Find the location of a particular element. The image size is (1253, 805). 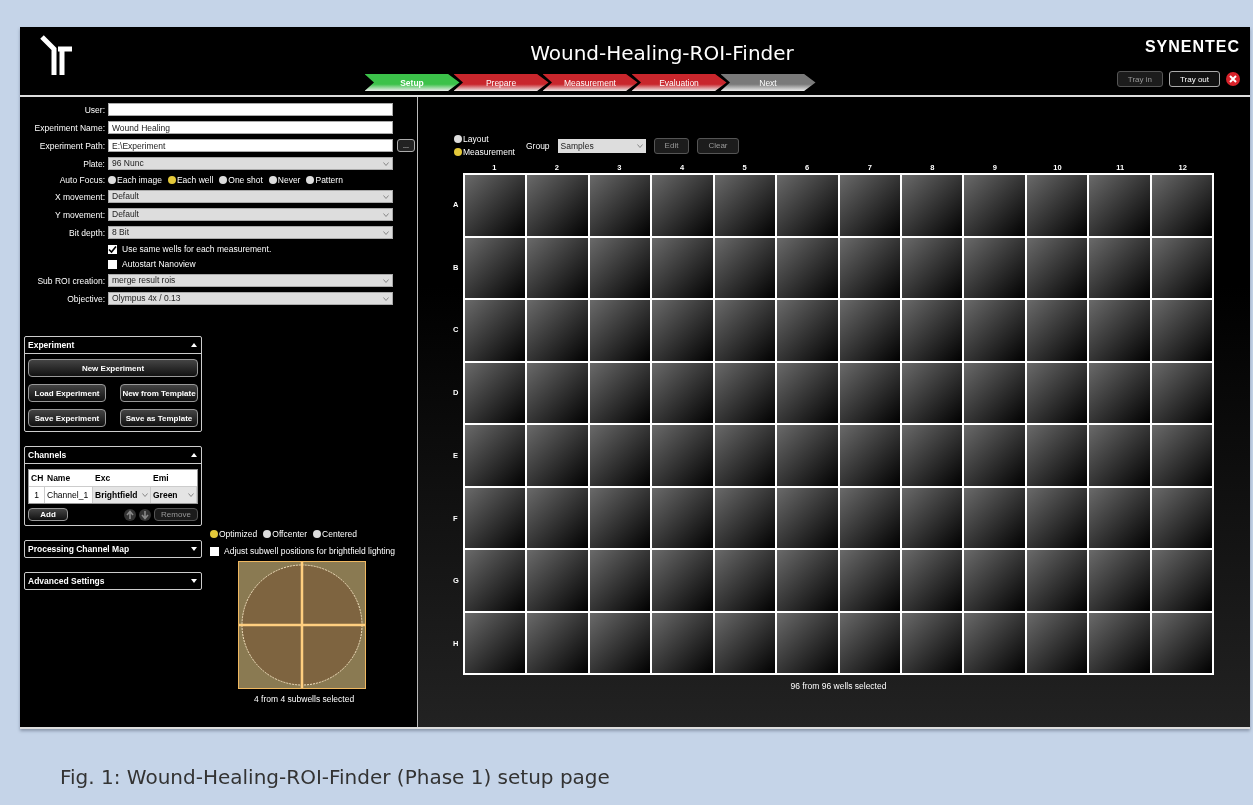

status-text: 4 from 4 subwells selected is located at coordinates (304, 699).